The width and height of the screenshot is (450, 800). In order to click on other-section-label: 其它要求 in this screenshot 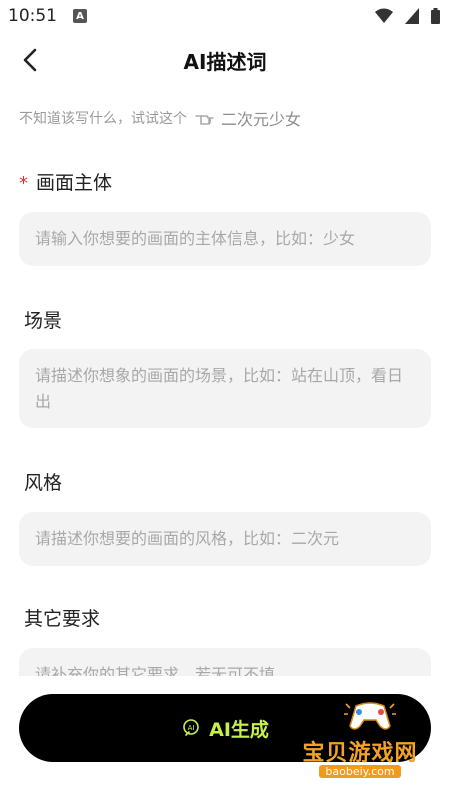, I will do `click(62, 619)`.